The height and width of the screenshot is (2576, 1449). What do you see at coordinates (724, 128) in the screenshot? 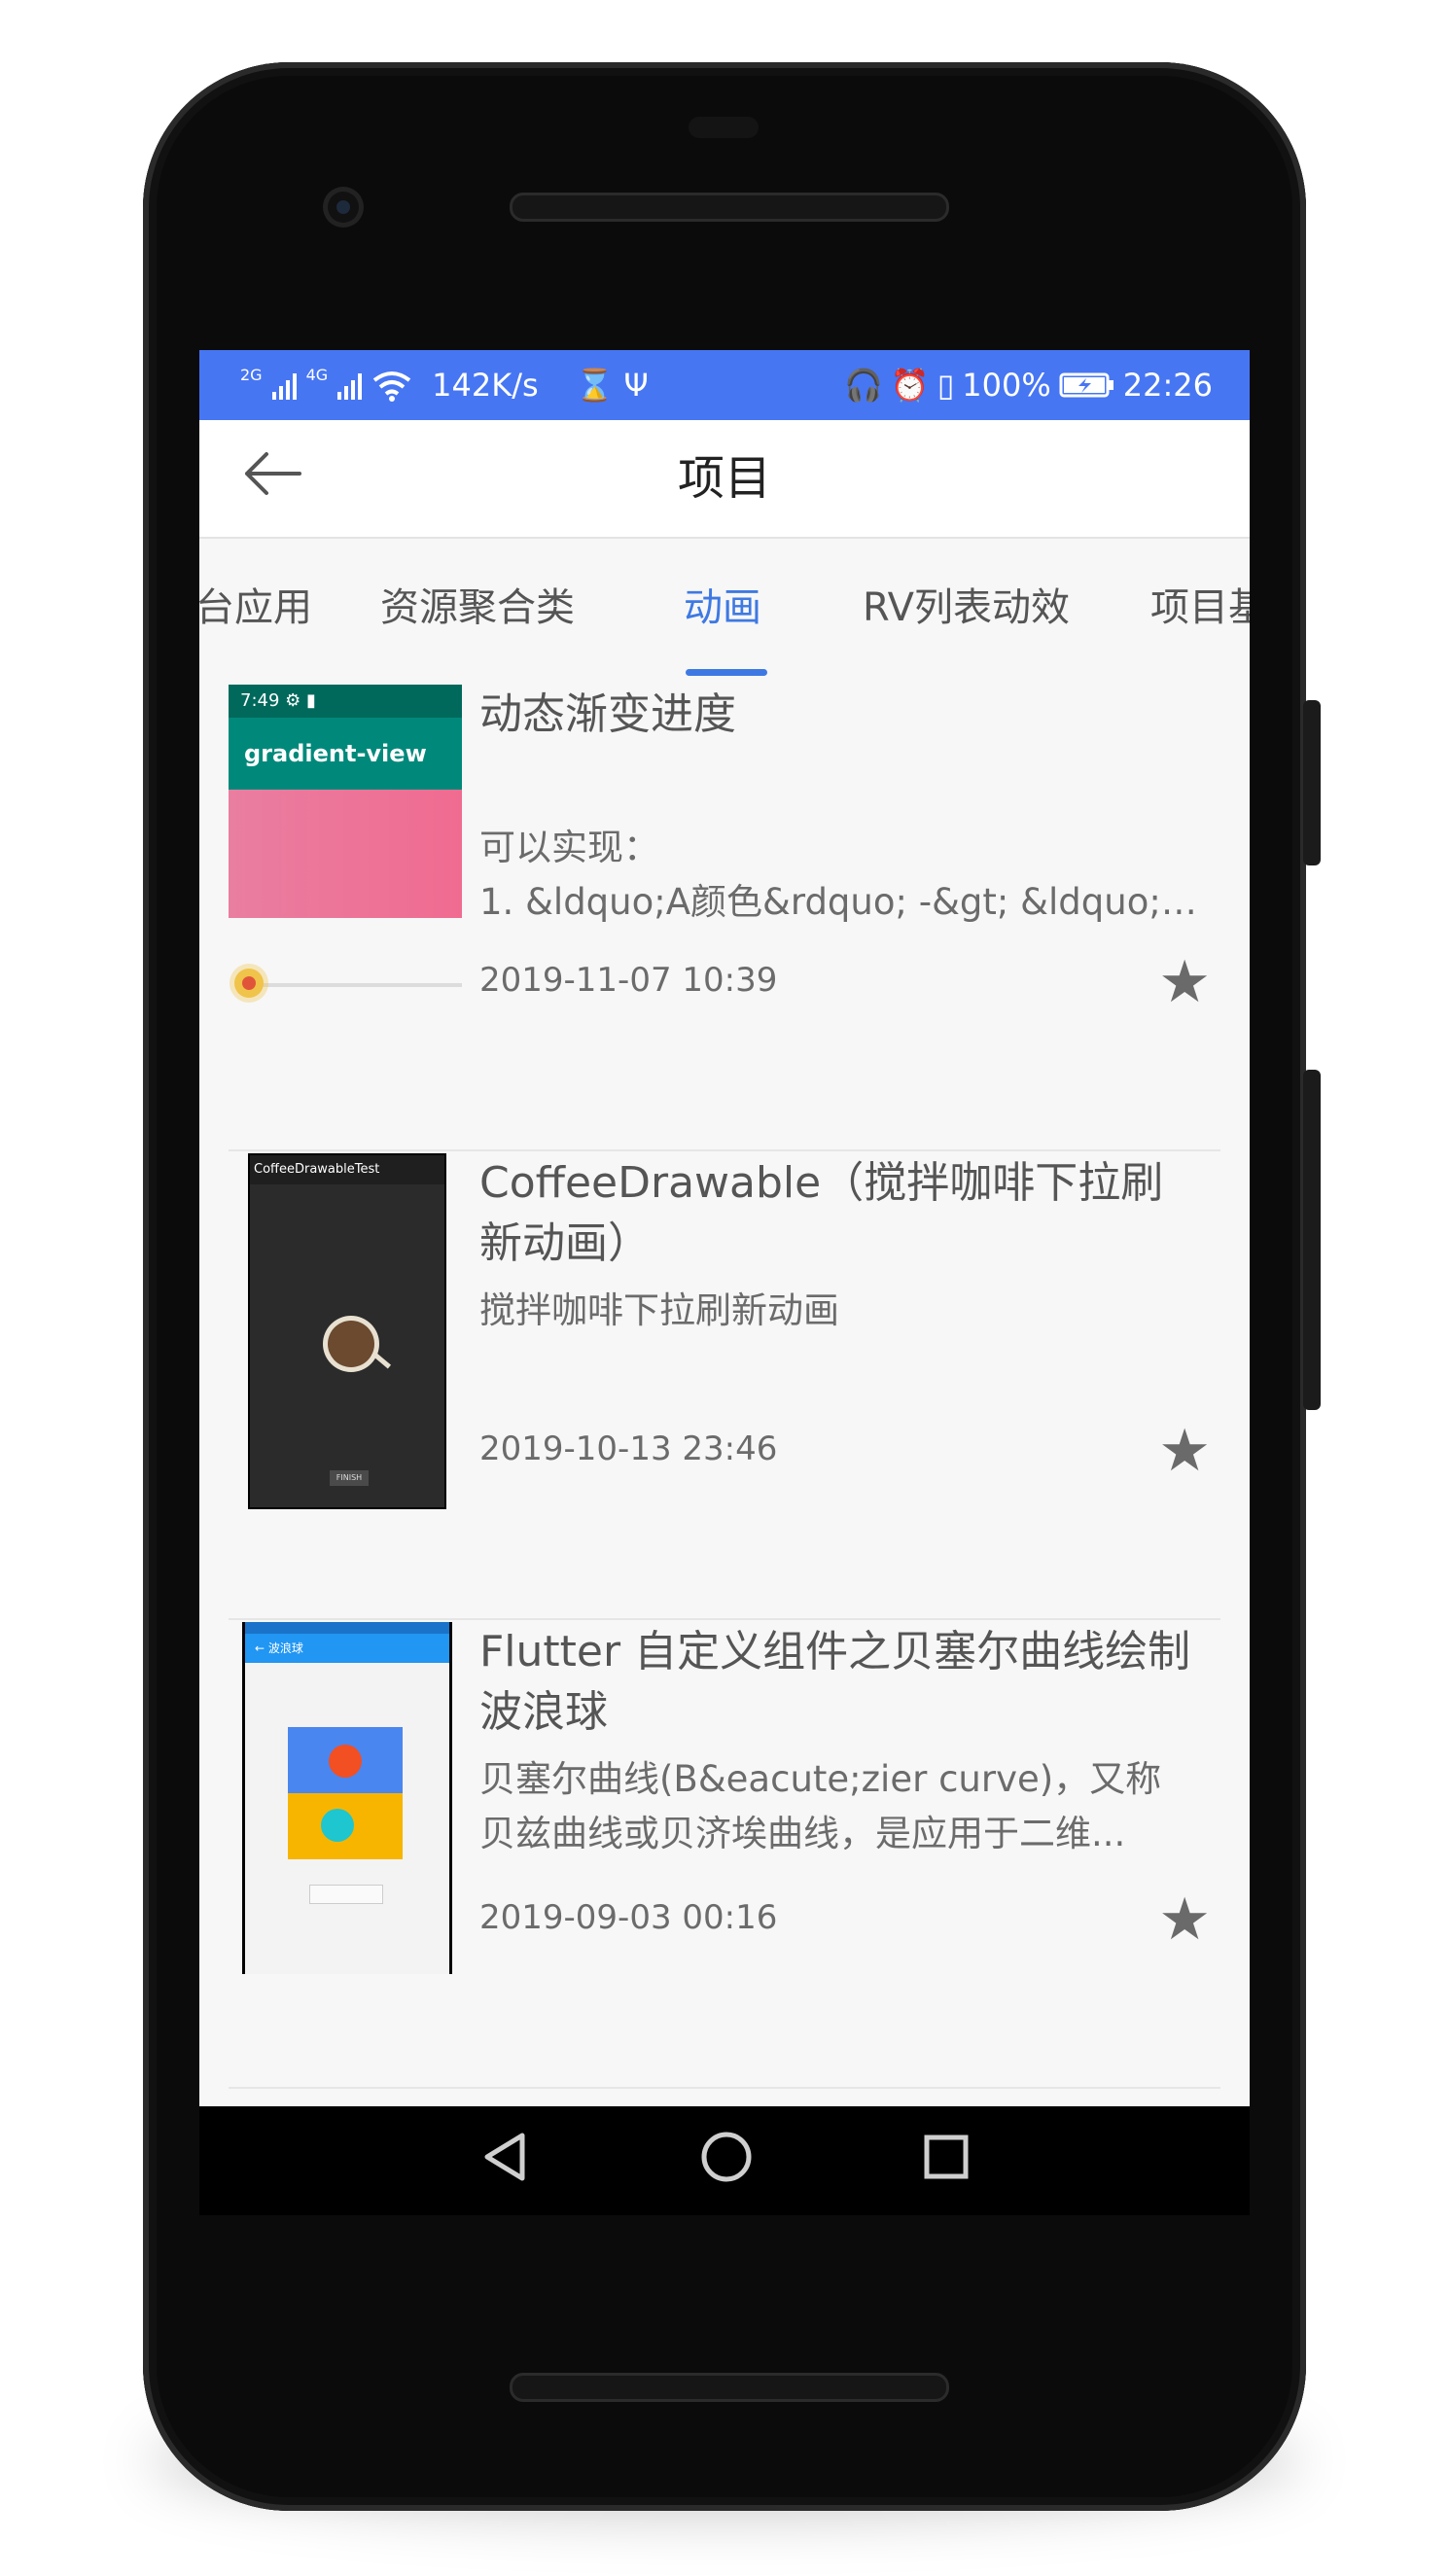
I see `phone-earpiece` at bounding box center [724, 128].